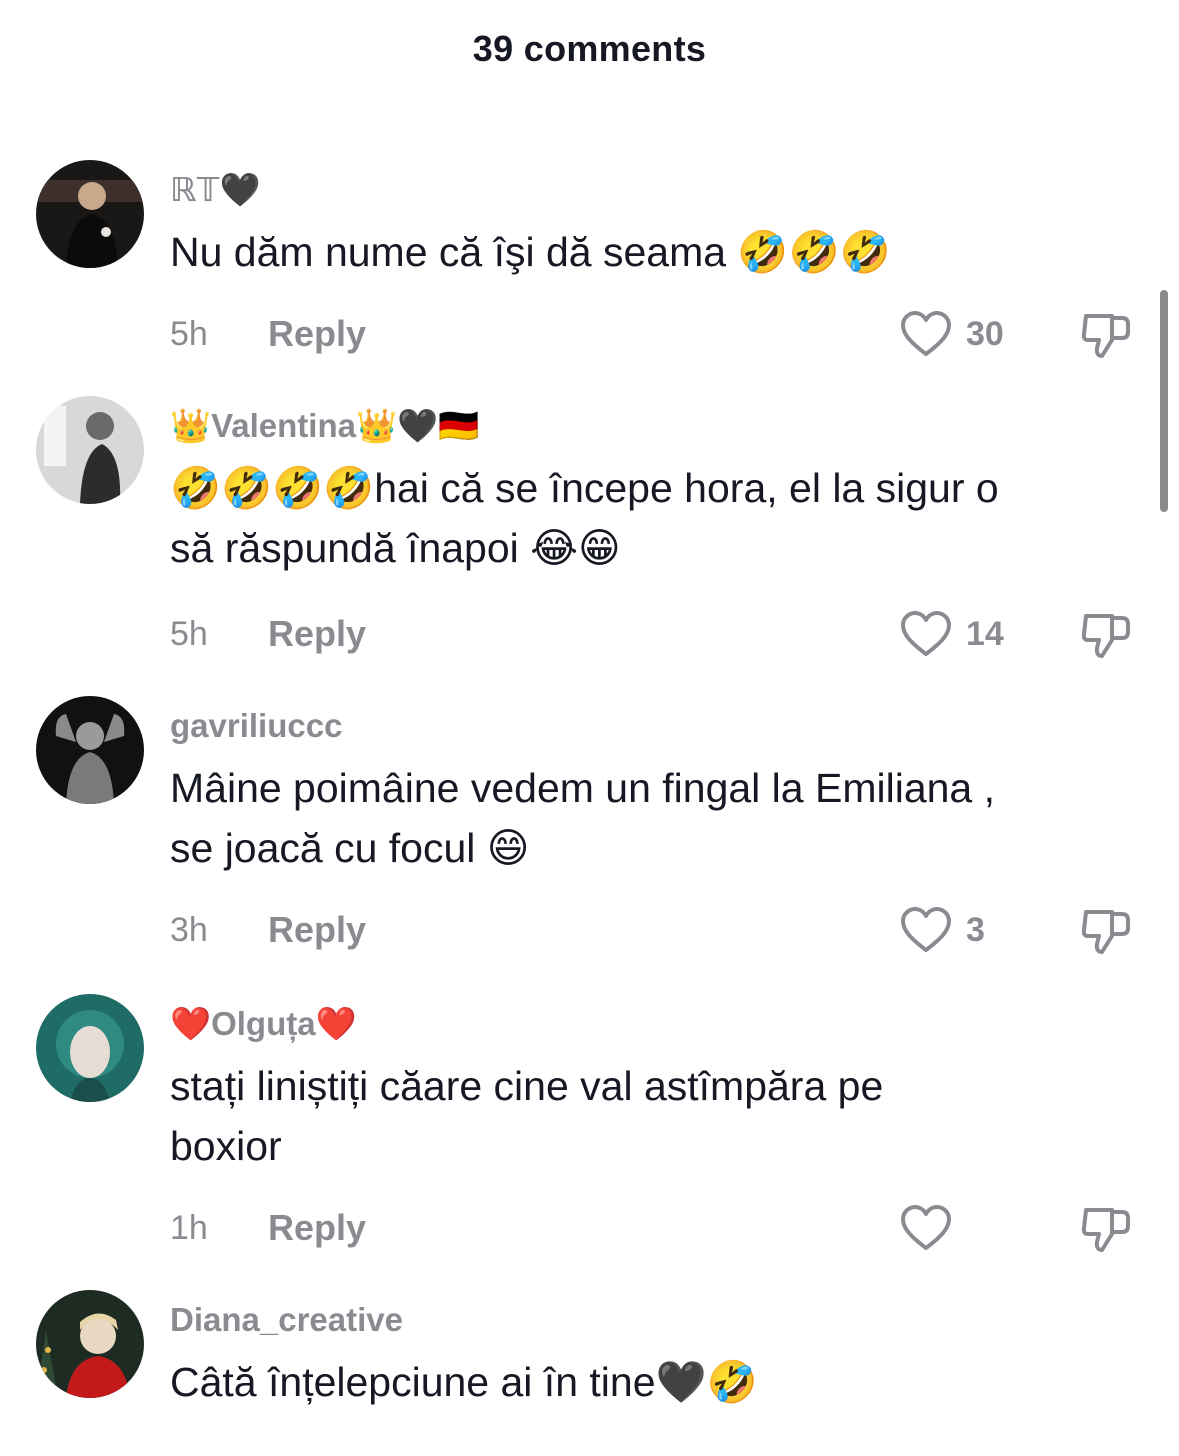  I want to click on scrollbar, so click(1164, 401).